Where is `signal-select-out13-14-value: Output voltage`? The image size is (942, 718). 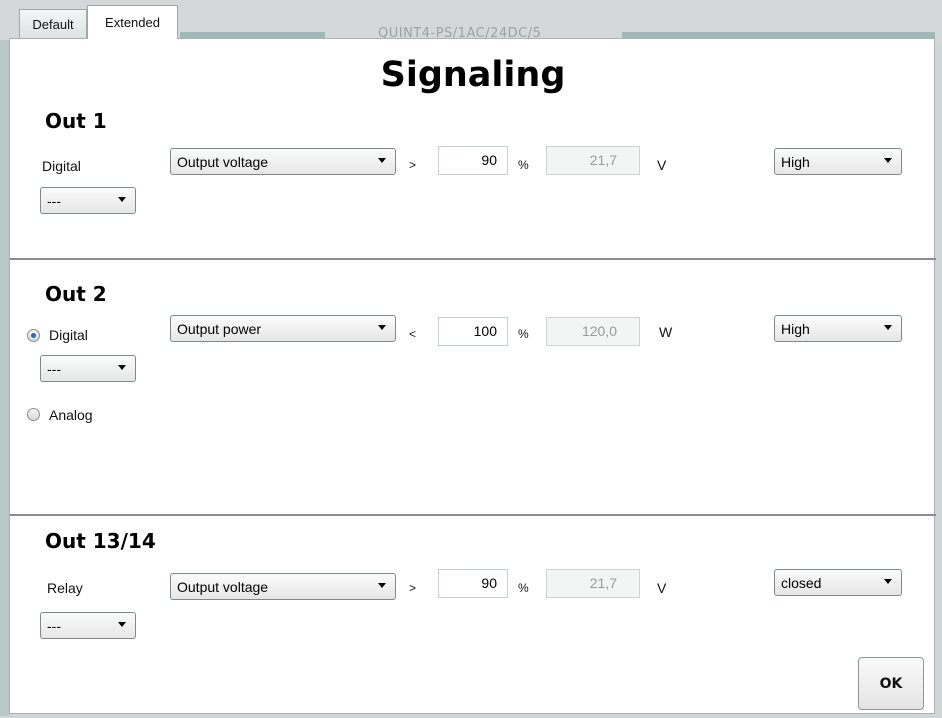
signal-select-out13-14-value: Output voltage is located at coordinates (223, 586).